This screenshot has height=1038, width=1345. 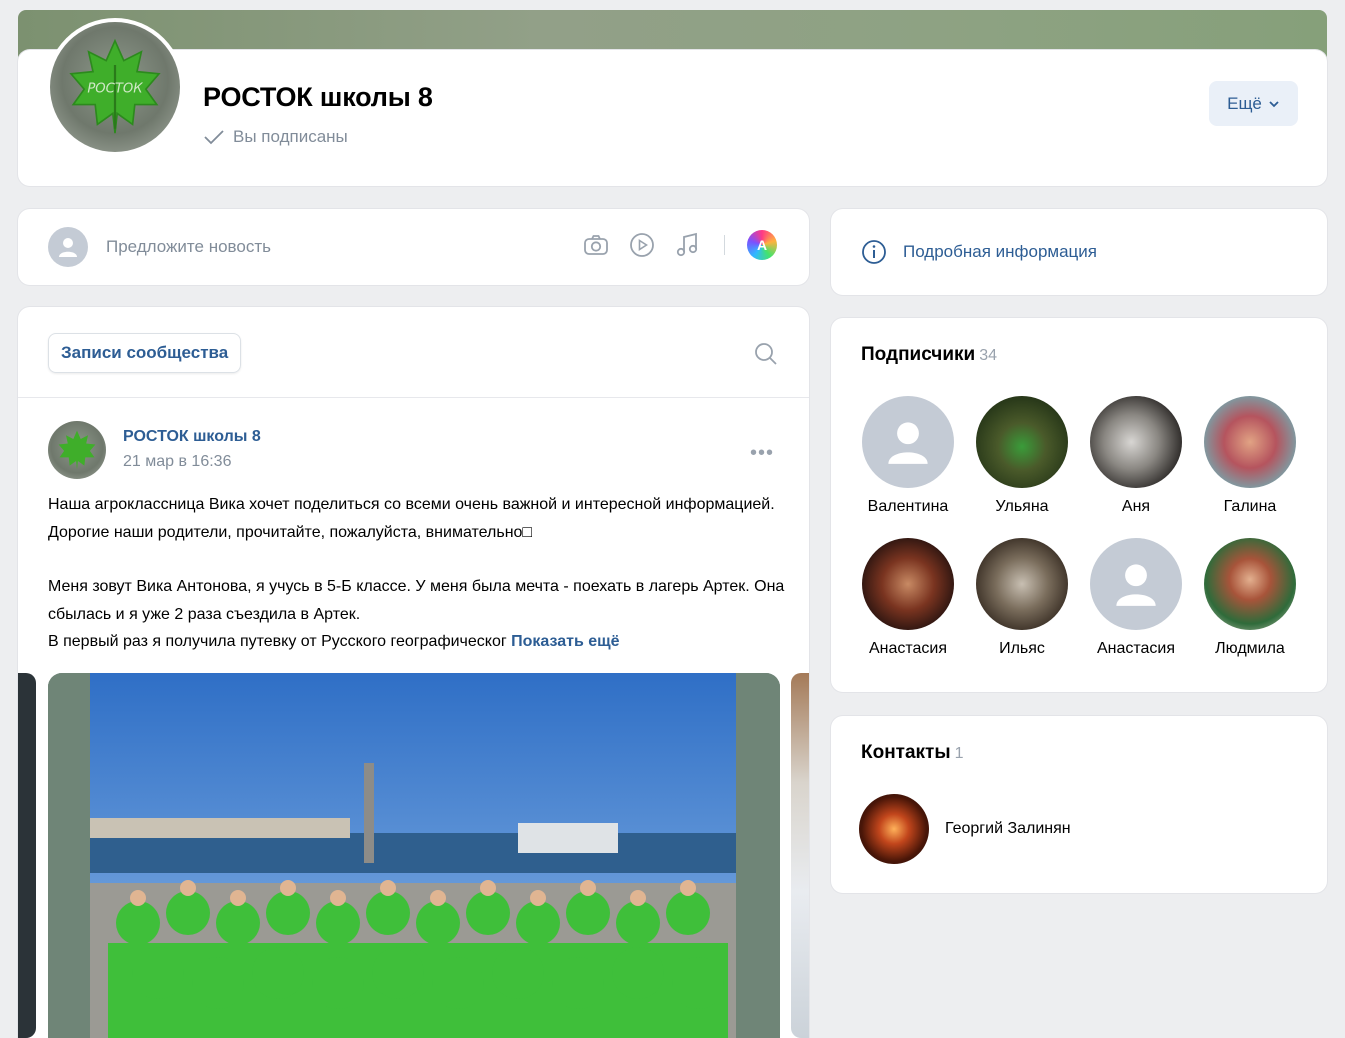 I want to click on post-author-avatar, so click(x=77, y=450).